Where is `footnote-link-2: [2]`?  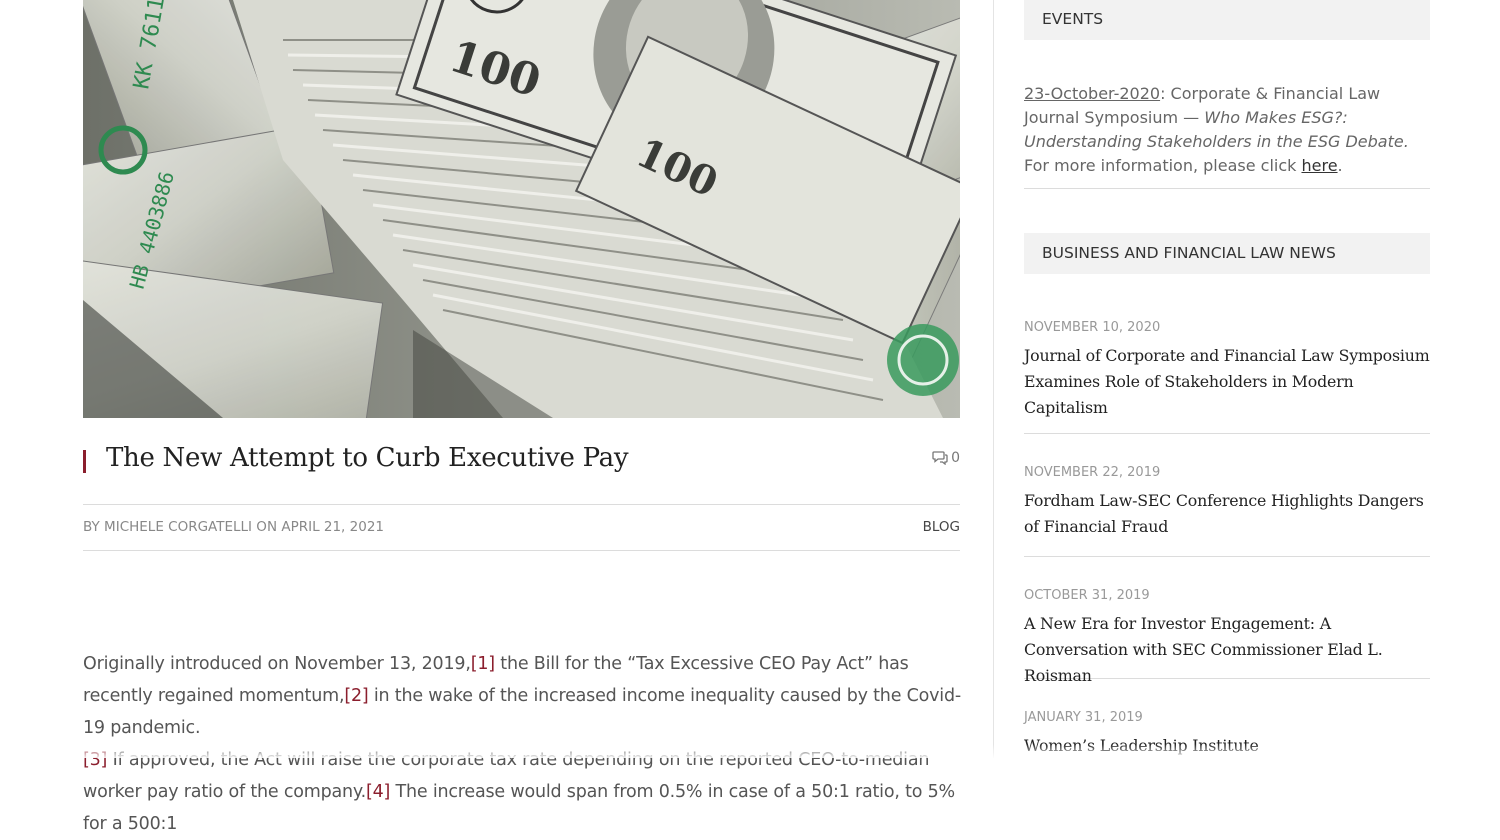 footnote-link-2: [2] is located at coordinates (356, 696).